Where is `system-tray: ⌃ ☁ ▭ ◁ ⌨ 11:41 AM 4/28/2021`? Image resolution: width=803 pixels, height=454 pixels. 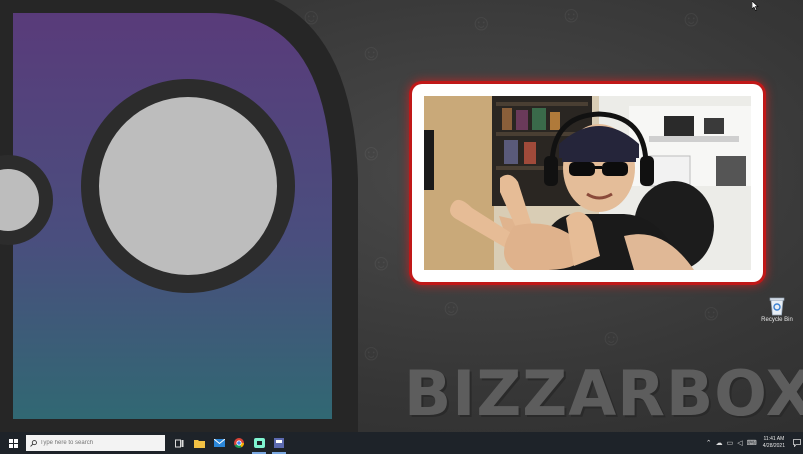
system-tray: ⌃ ☁ ▭ ◁ ⌨ 11:41 AM 4/28/2021 is located at coordinates (753, 443).